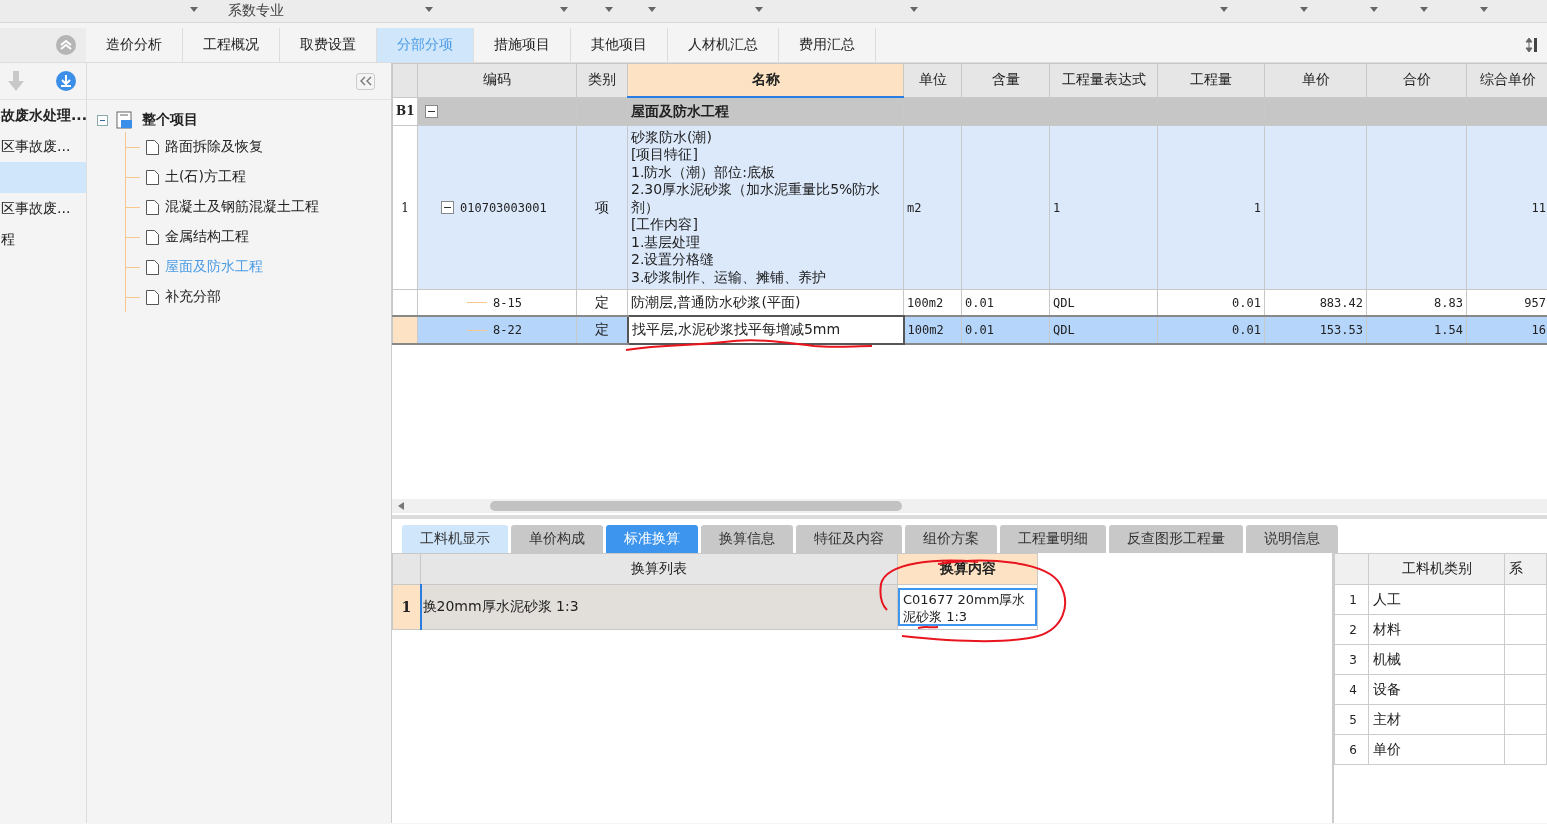  I want to click on column-header: 含量, so click(1005, 80).